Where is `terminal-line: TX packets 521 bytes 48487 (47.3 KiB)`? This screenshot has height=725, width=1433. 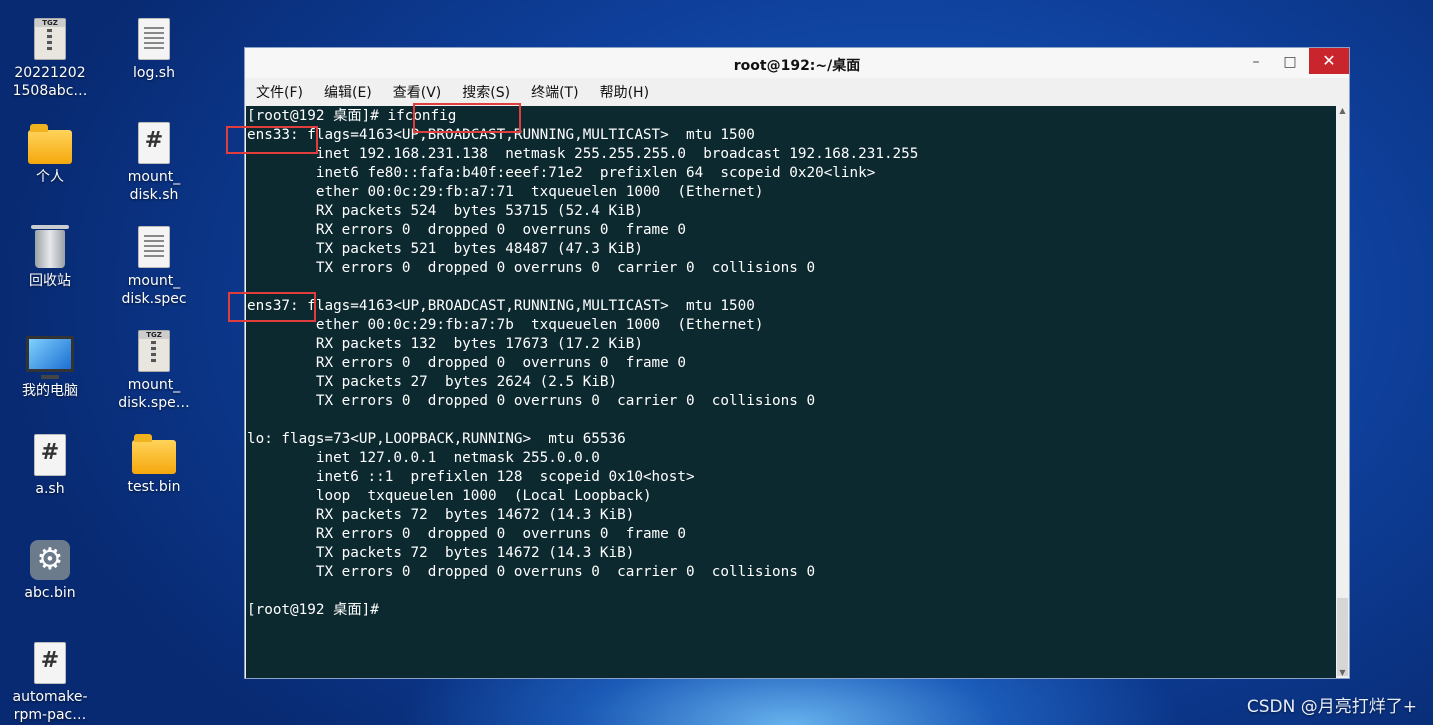 terminal-line: TX packets 521 bytes 48487 (47.3 KiB) is located at coordinates (445, 249).